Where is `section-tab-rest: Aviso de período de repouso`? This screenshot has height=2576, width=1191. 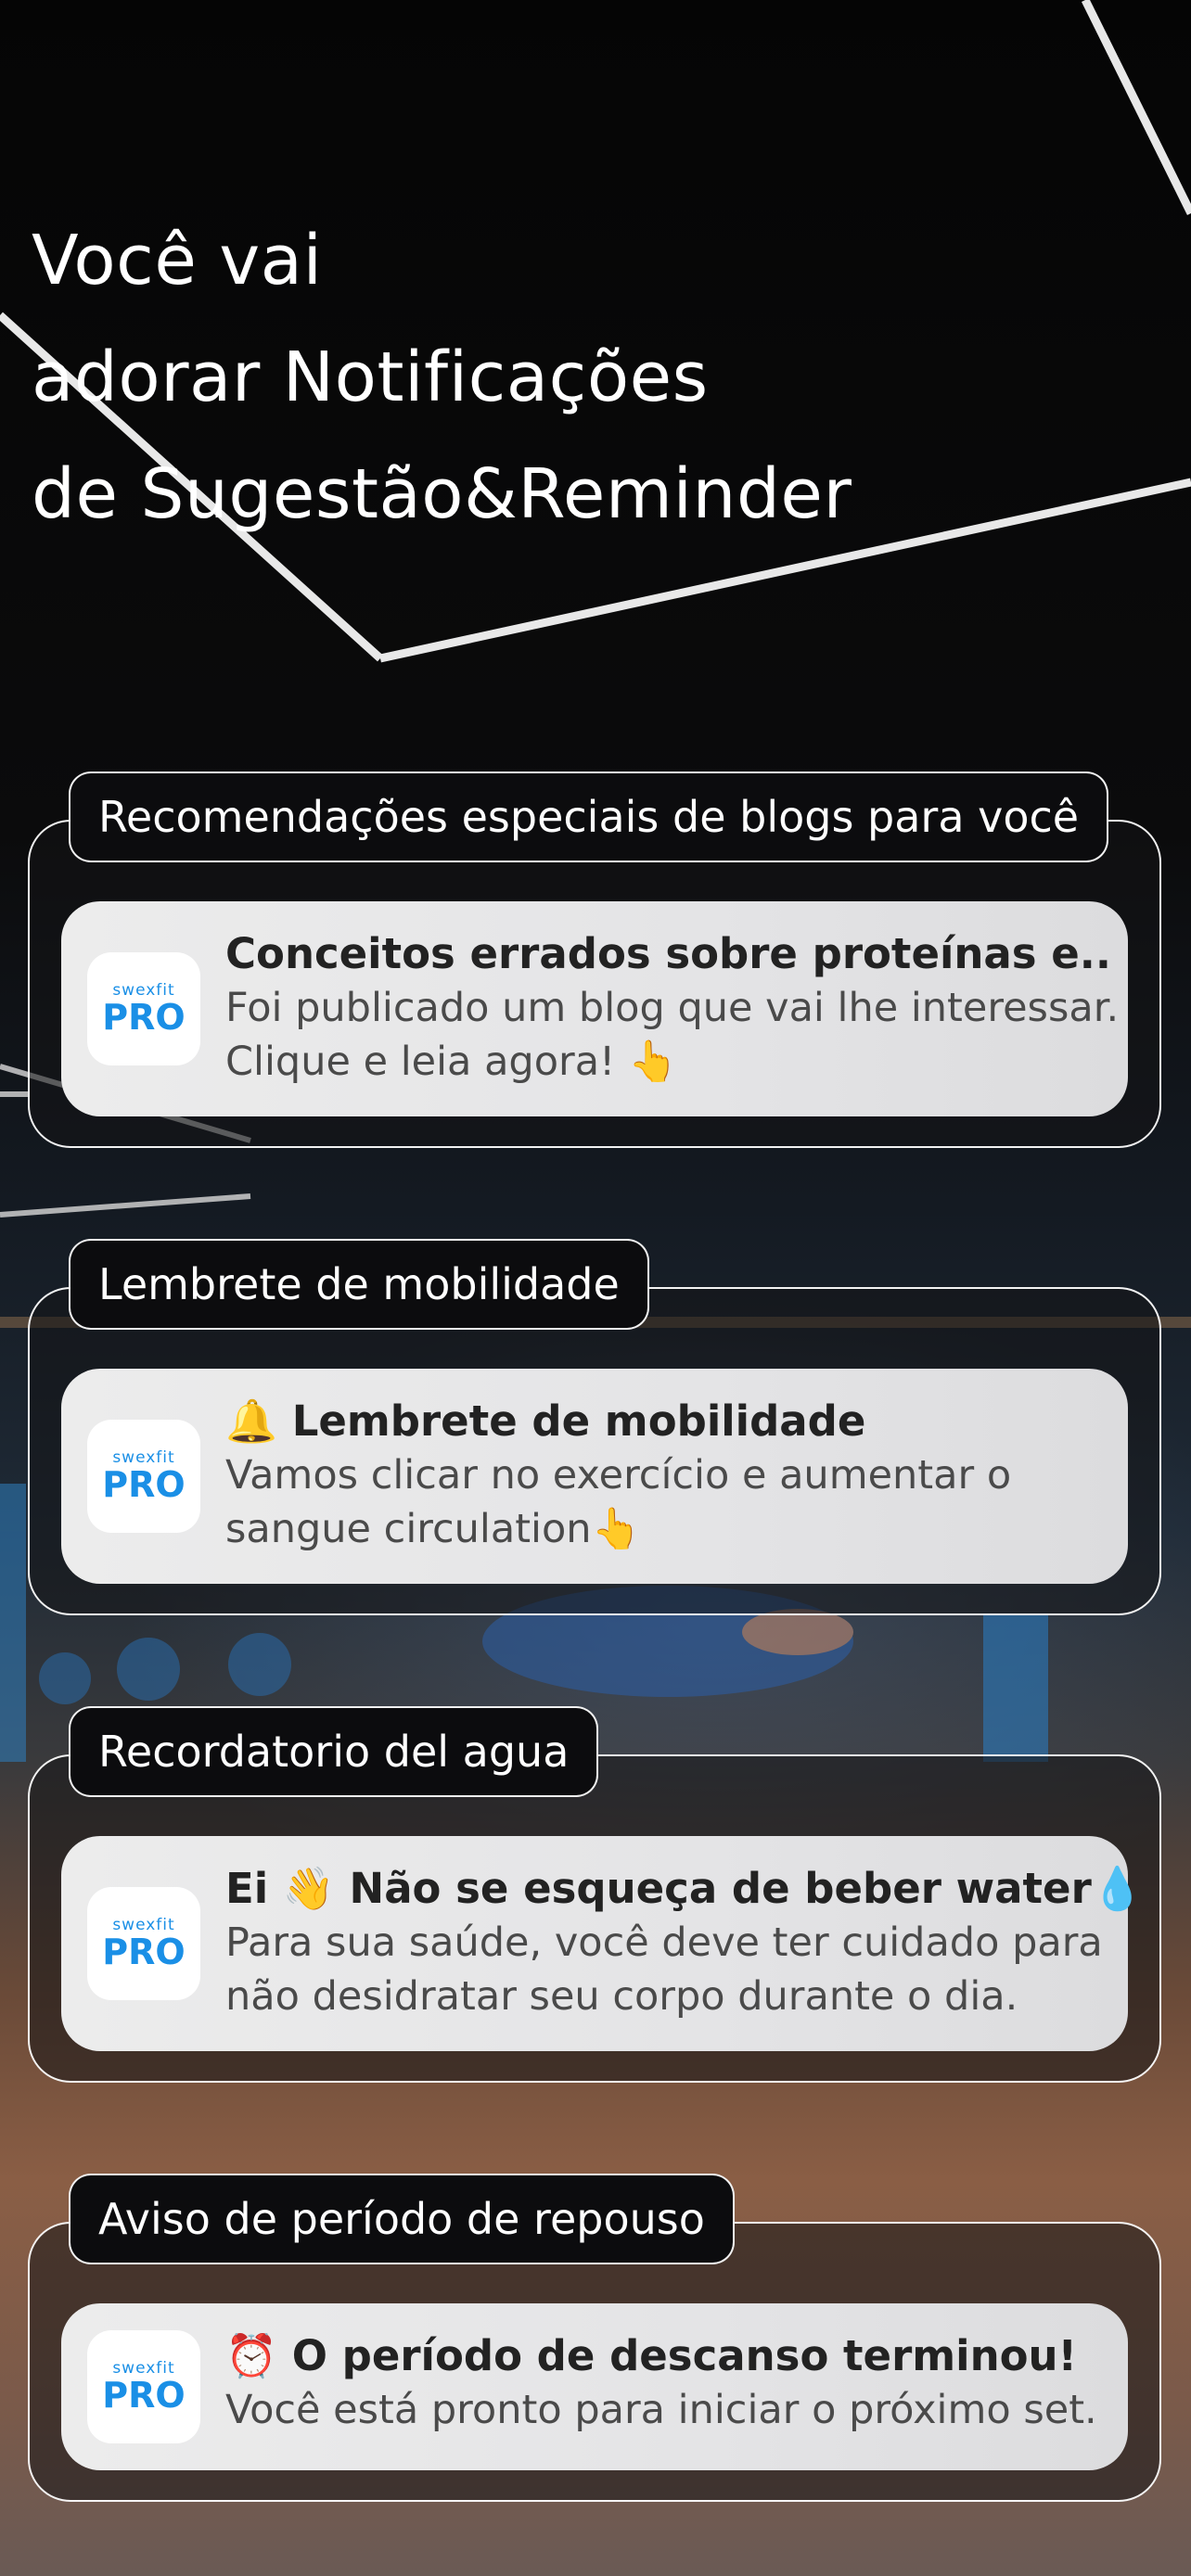 section-tab-rest: Aviso de período de repouso is located at coordinates (402, 2219).